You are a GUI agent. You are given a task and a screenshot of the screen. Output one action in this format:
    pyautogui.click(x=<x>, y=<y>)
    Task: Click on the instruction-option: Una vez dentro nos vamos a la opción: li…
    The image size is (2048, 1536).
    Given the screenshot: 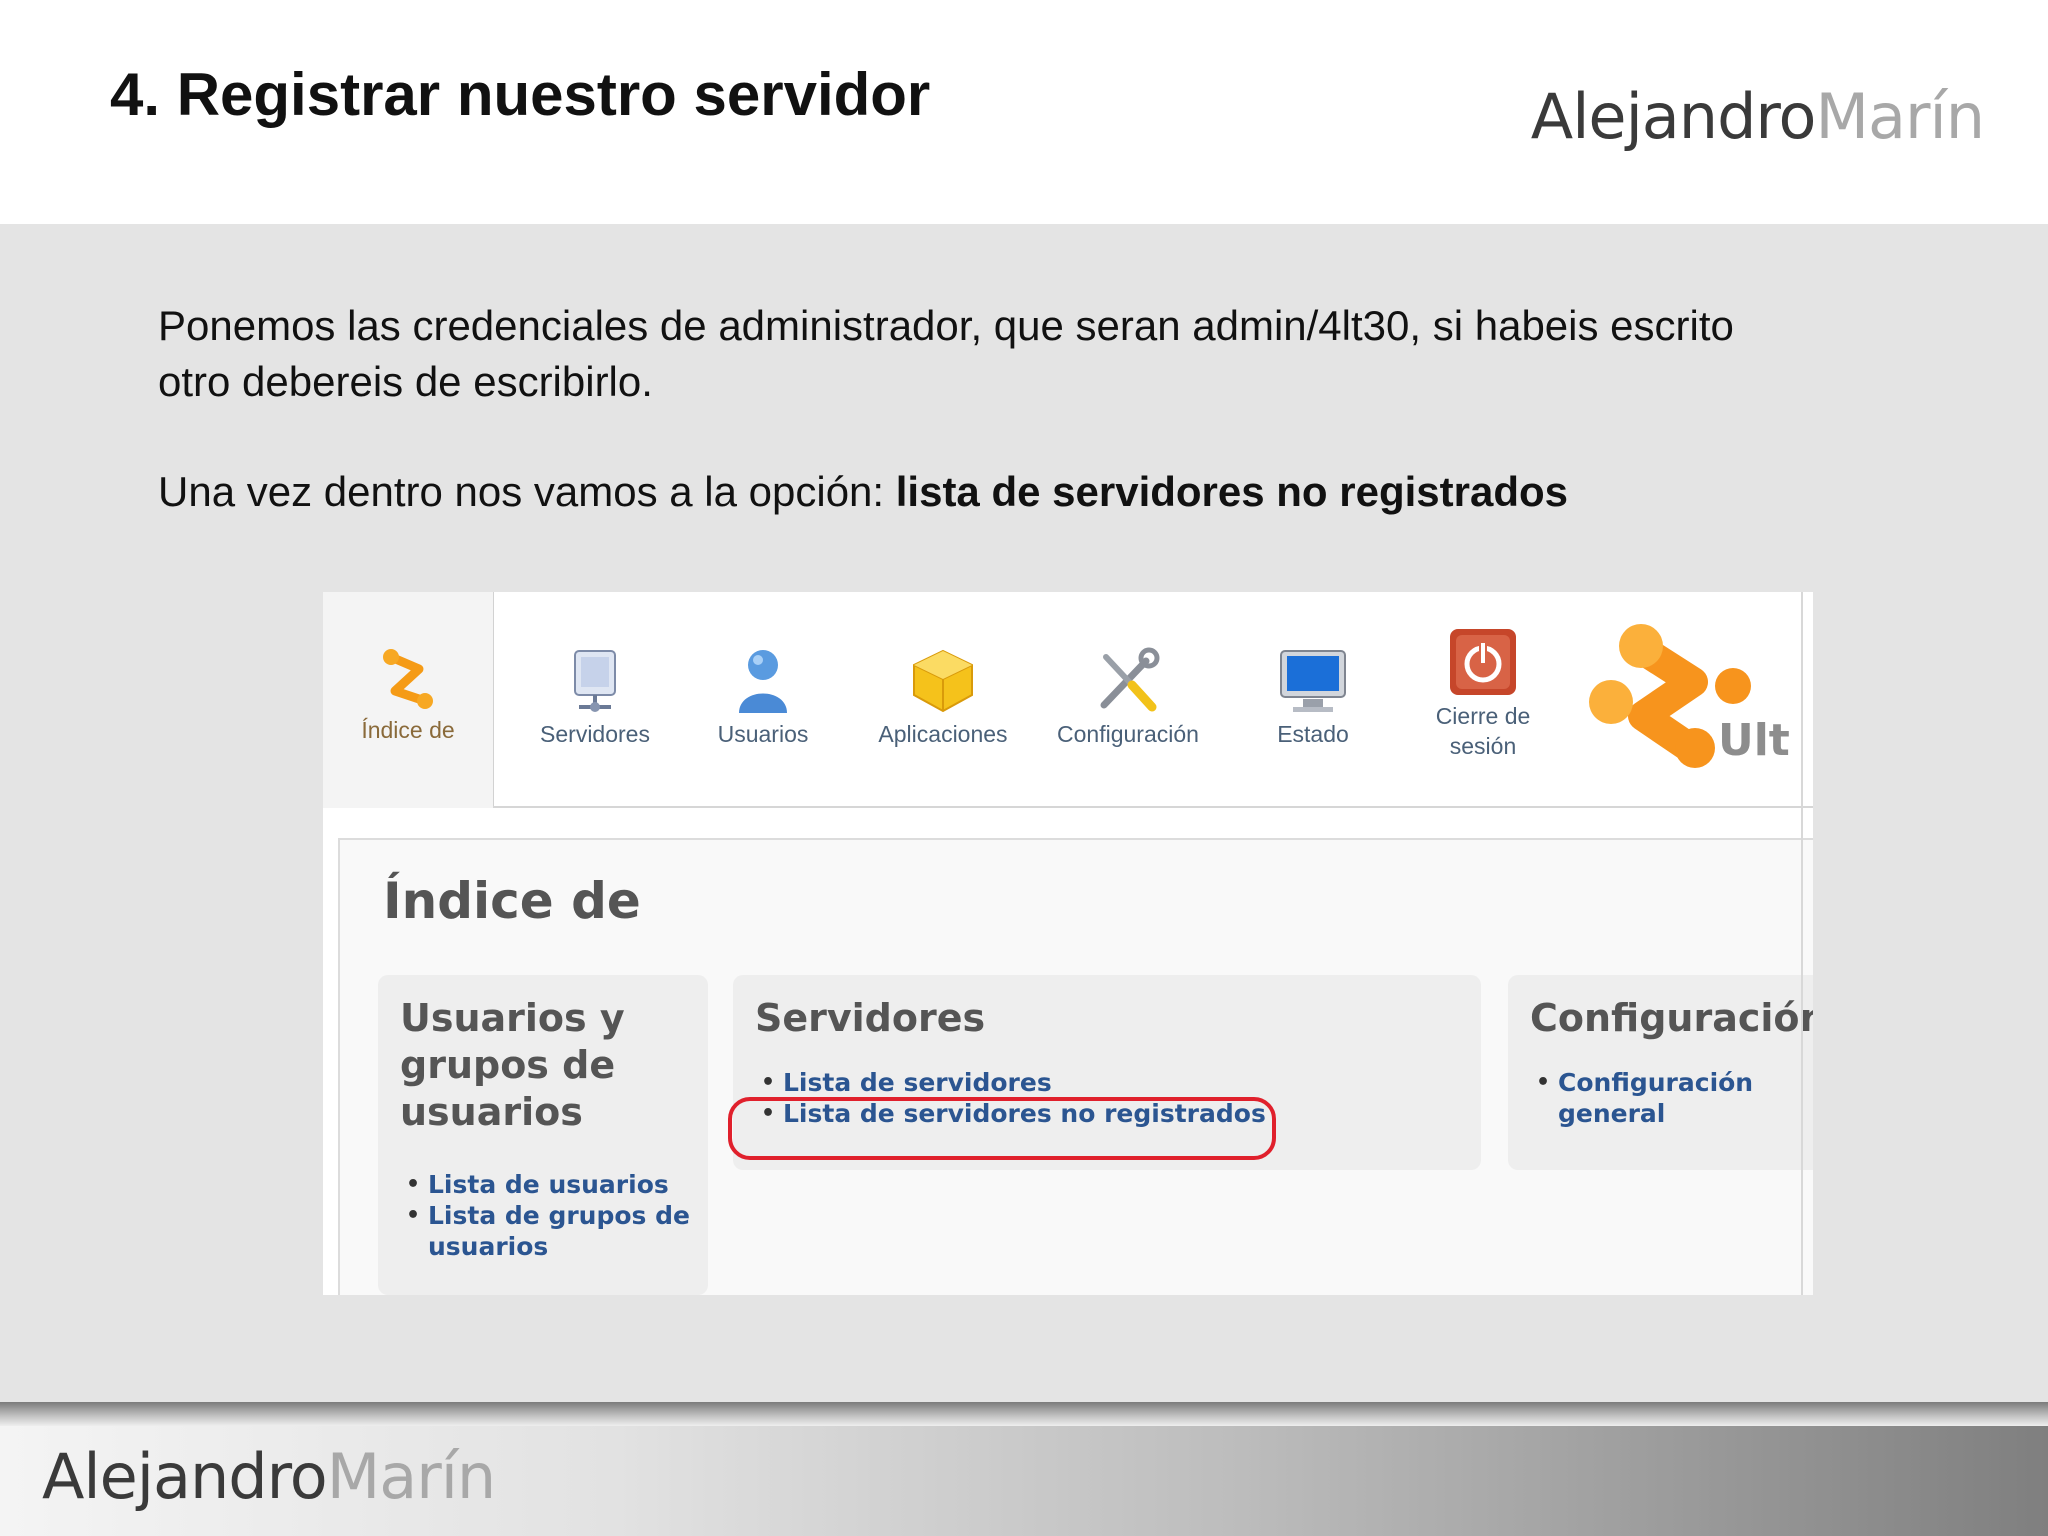 What is the action you would take?
    pyautogui.click(x=863, y=491)
    